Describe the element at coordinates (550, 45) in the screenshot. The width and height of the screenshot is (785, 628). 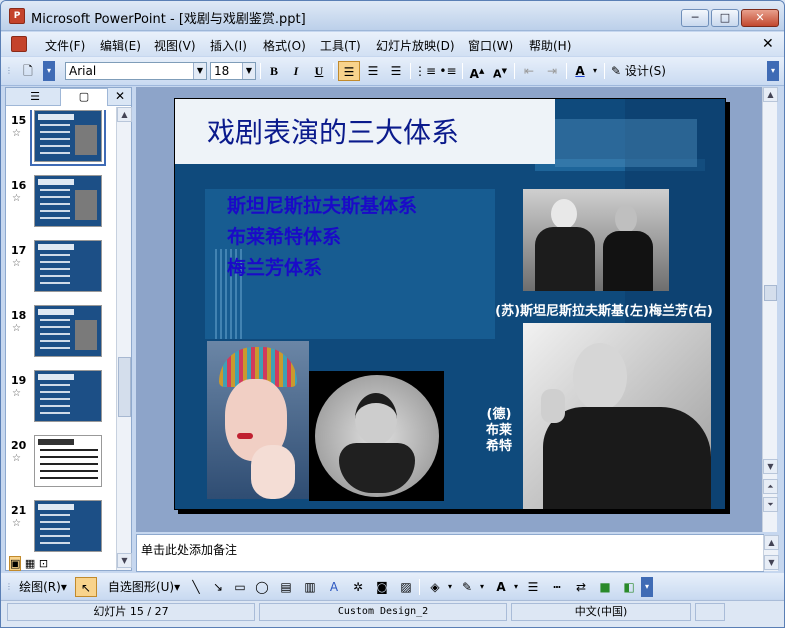
I see `menu-help: 帮助(H)` at that location.